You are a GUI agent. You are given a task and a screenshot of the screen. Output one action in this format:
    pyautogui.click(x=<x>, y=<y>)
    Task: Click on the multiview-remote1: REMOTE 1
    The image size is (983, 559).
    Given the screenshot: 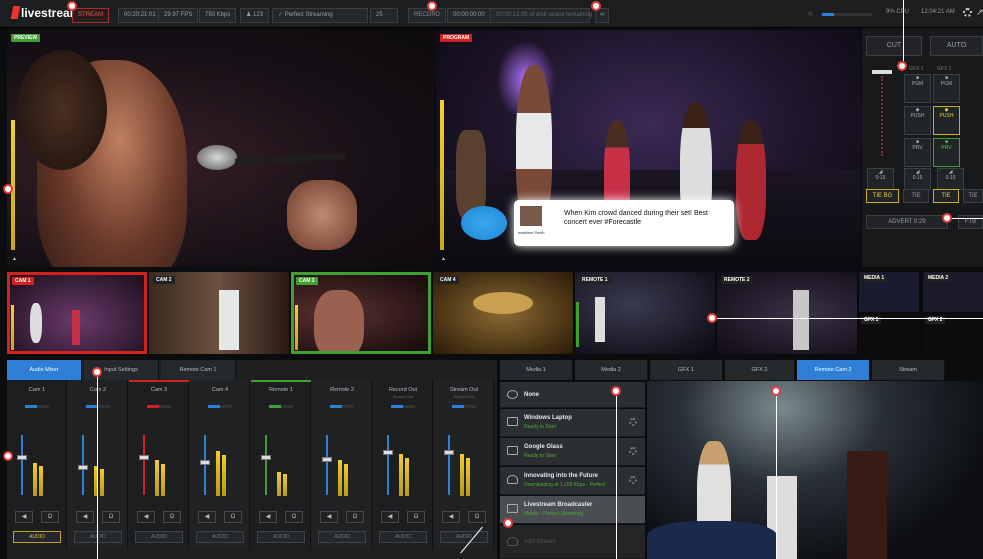 What is the action you would take?
    pyautogui.click(x=645, y=313)
    